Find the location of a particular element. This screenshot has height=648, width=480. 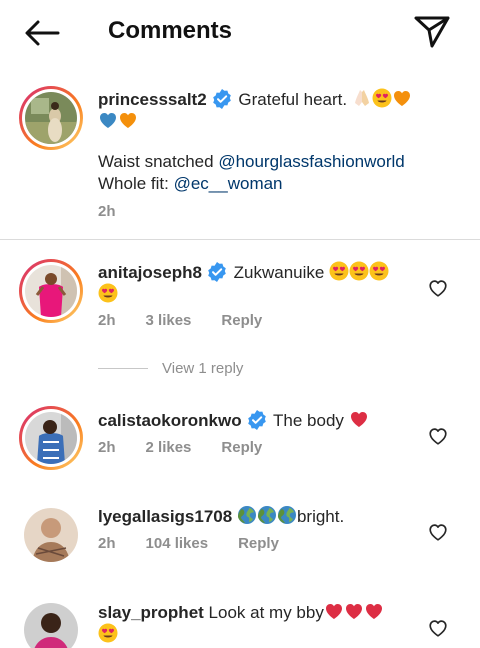

comment-username: lyegallasigs1708 is located at coordinates (165, 516).